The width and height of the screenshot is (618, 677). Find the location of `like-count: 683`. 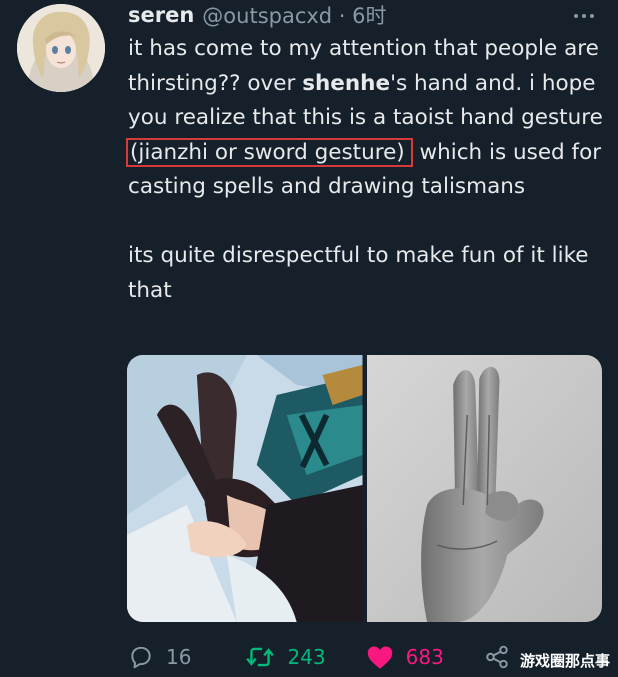

like-count: 683 is located at coordinates (424, 657).